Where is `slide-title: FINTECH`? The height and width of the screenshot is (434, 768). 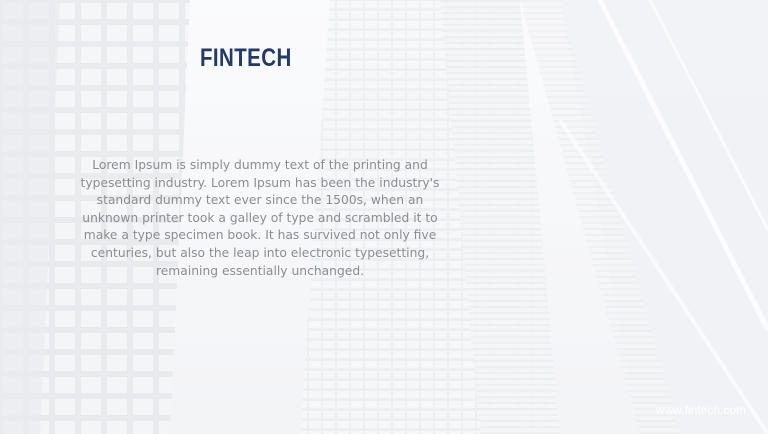 slide-title: FINTECH is located at coordinates (246, 58).